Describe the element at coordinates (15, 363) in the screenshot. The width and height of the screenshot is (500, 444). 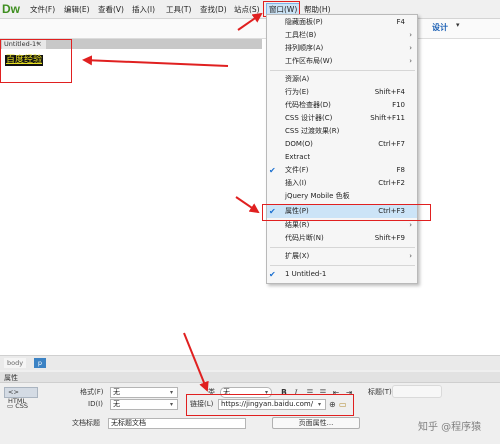
I see `tag-selector-body: body` at that location.